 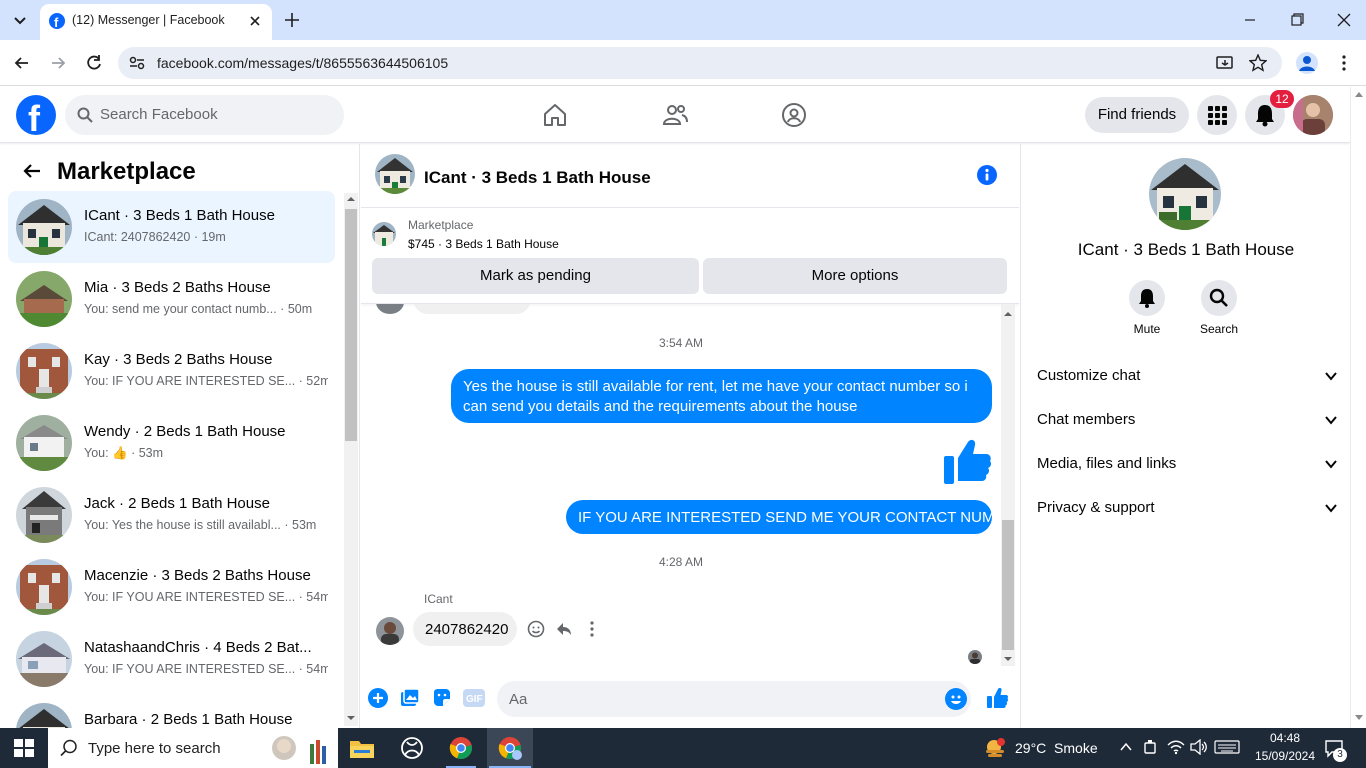 What do you see at coordinates (1227, 747) in the screenshot?
I see `keyboard-icon` at bounding box center [1227, 747].